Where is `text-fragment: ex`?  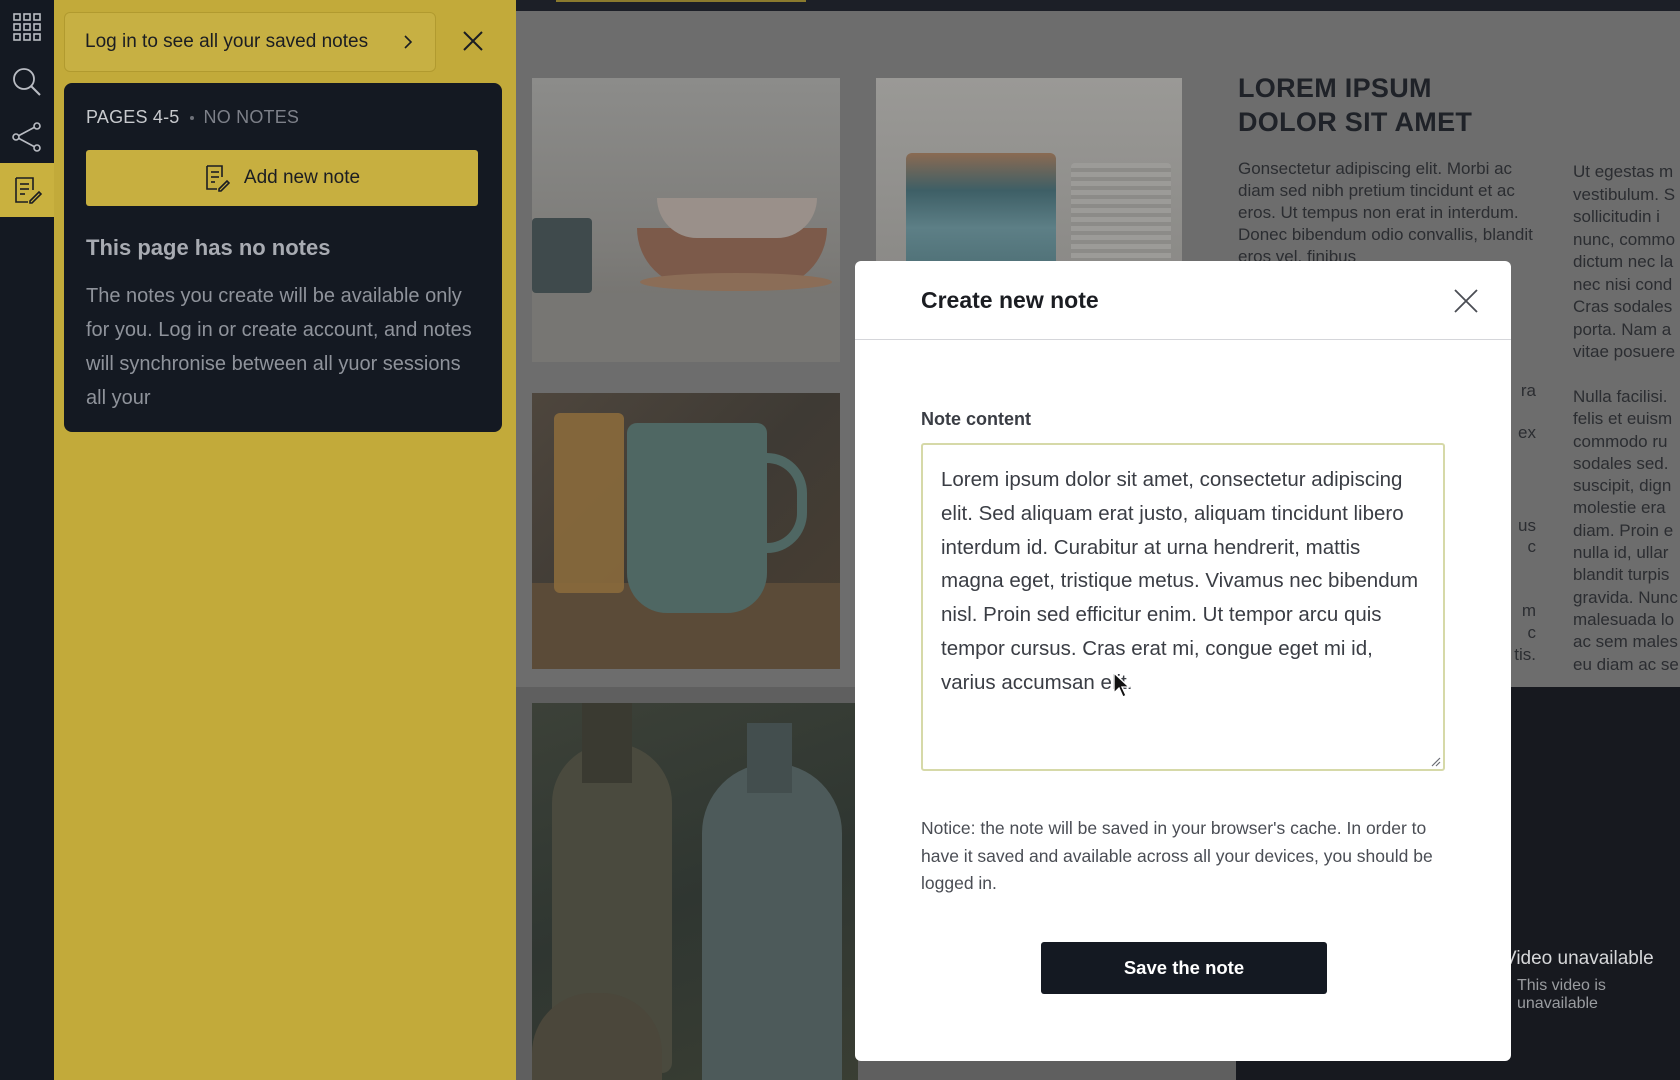
text-fragment: ex is located at coordinates (1527, 432).